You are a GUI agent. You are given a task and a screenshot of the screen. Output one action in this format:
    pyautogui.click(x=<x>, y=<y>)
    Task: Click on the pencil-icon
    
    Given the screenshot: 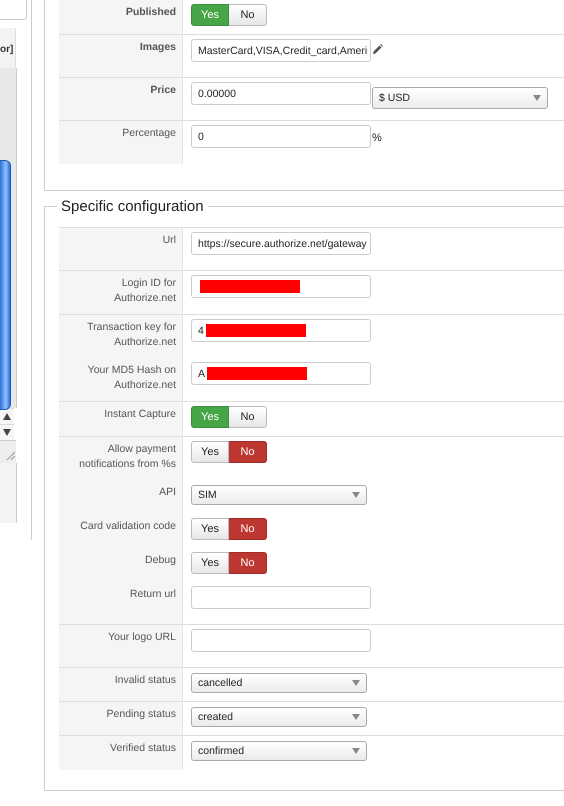 What is the action you would take?
    pyautogui.click(x=377, y=49)
    